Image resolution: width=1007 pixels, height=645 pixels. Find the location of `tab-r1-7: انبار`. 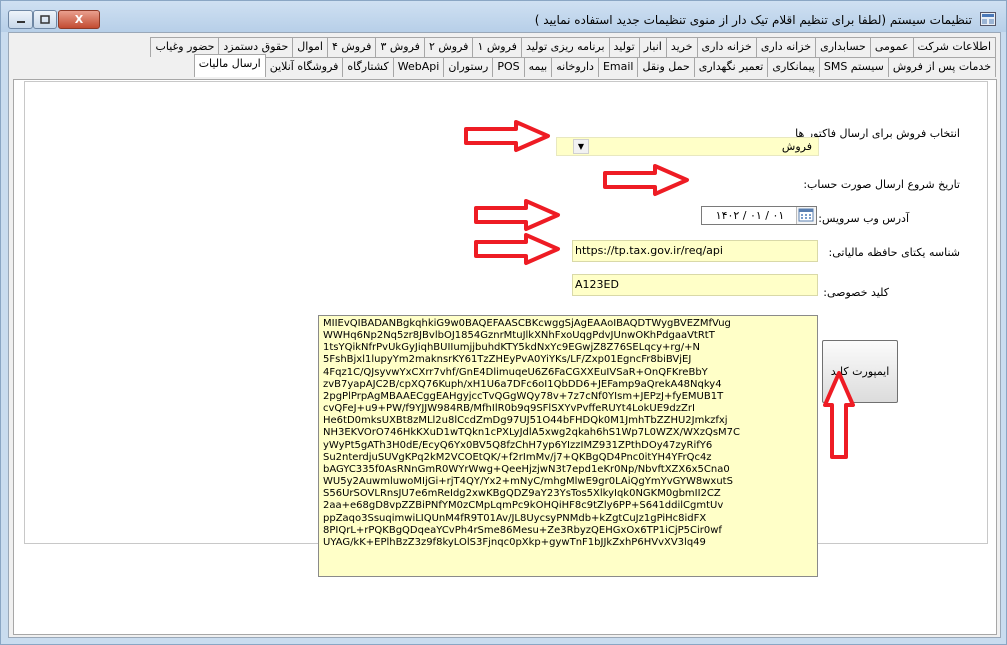

tab-r1-7: انبار is located at coordinates (652, 47).